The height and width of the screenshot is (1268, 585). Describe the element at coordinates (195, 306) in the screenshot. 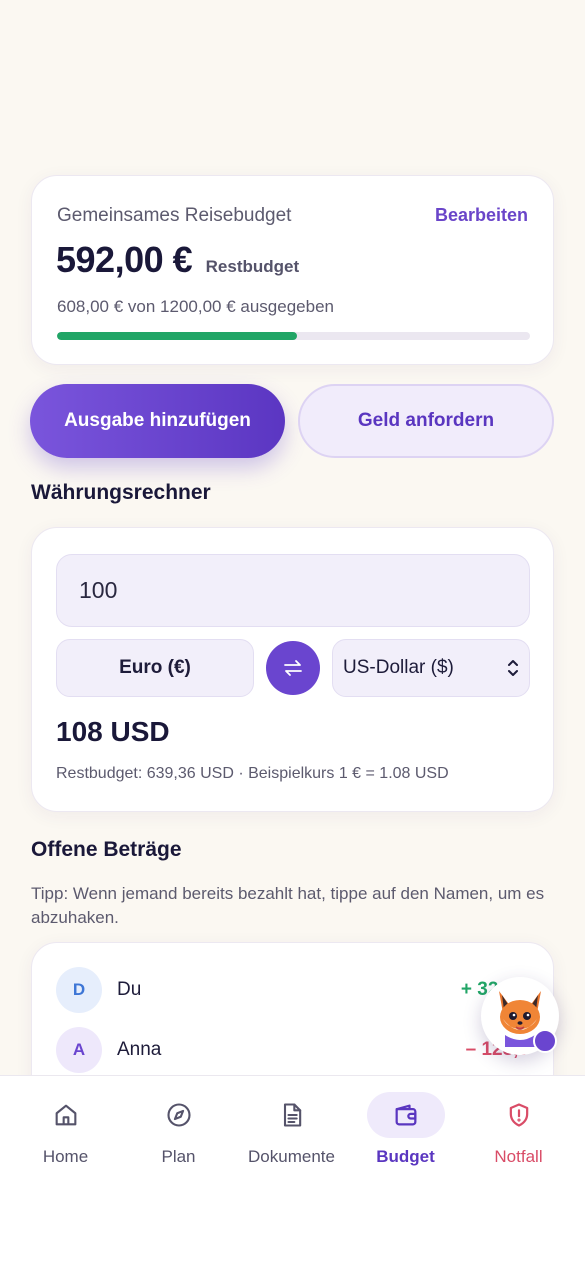

I see `spent-summary: 608,00 € von 1200,00 € ausgegeben` at that location.